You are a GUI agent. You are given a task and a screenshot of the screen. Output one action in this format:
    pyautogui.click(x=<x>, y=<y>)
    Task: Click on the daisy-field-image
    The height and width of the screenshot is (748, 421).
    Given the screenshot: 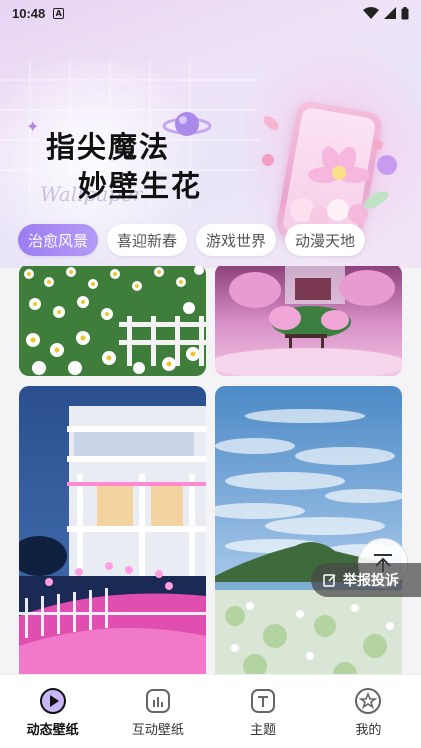 What is the action you would take?
    pyautogui.click(x=112, y=321)
    